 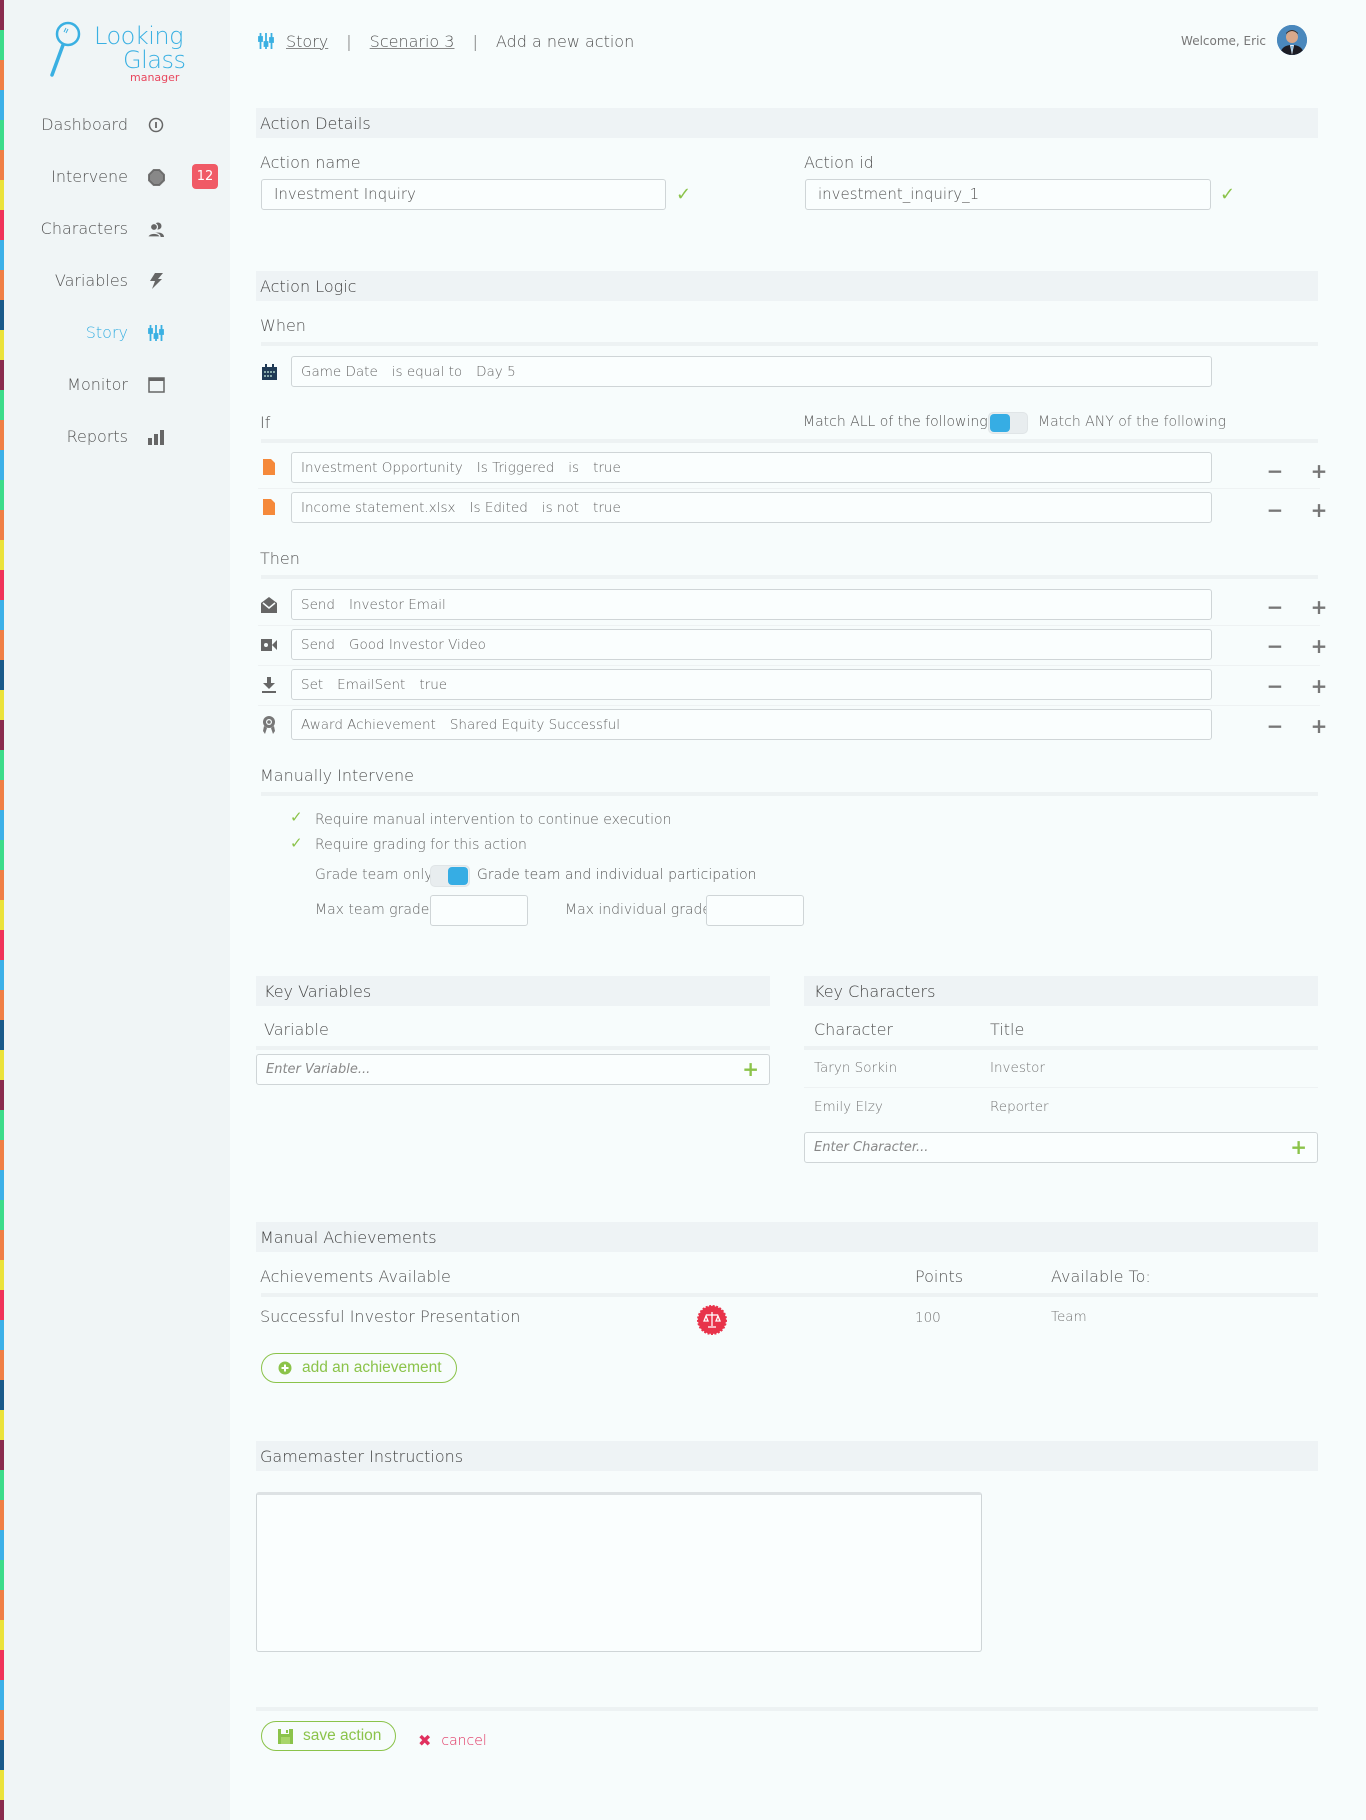 What do you see at coordinates (265, 422) in the screenshot?
I see `if-label: If` at bounding box center [265, 422].